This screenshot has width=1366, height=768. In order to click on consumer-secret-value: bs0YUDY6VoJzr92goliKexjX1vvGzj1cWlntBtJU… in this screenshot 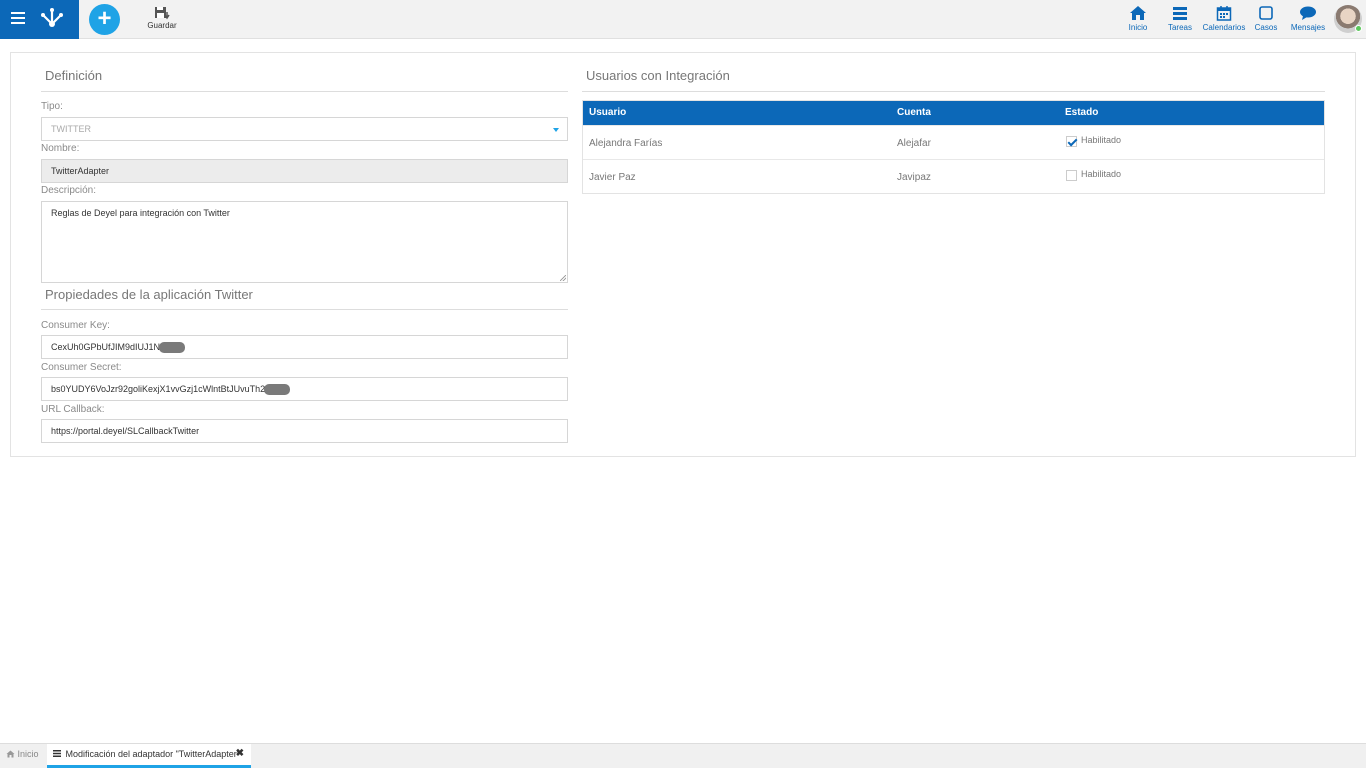, I will do `click(158, 389)`.